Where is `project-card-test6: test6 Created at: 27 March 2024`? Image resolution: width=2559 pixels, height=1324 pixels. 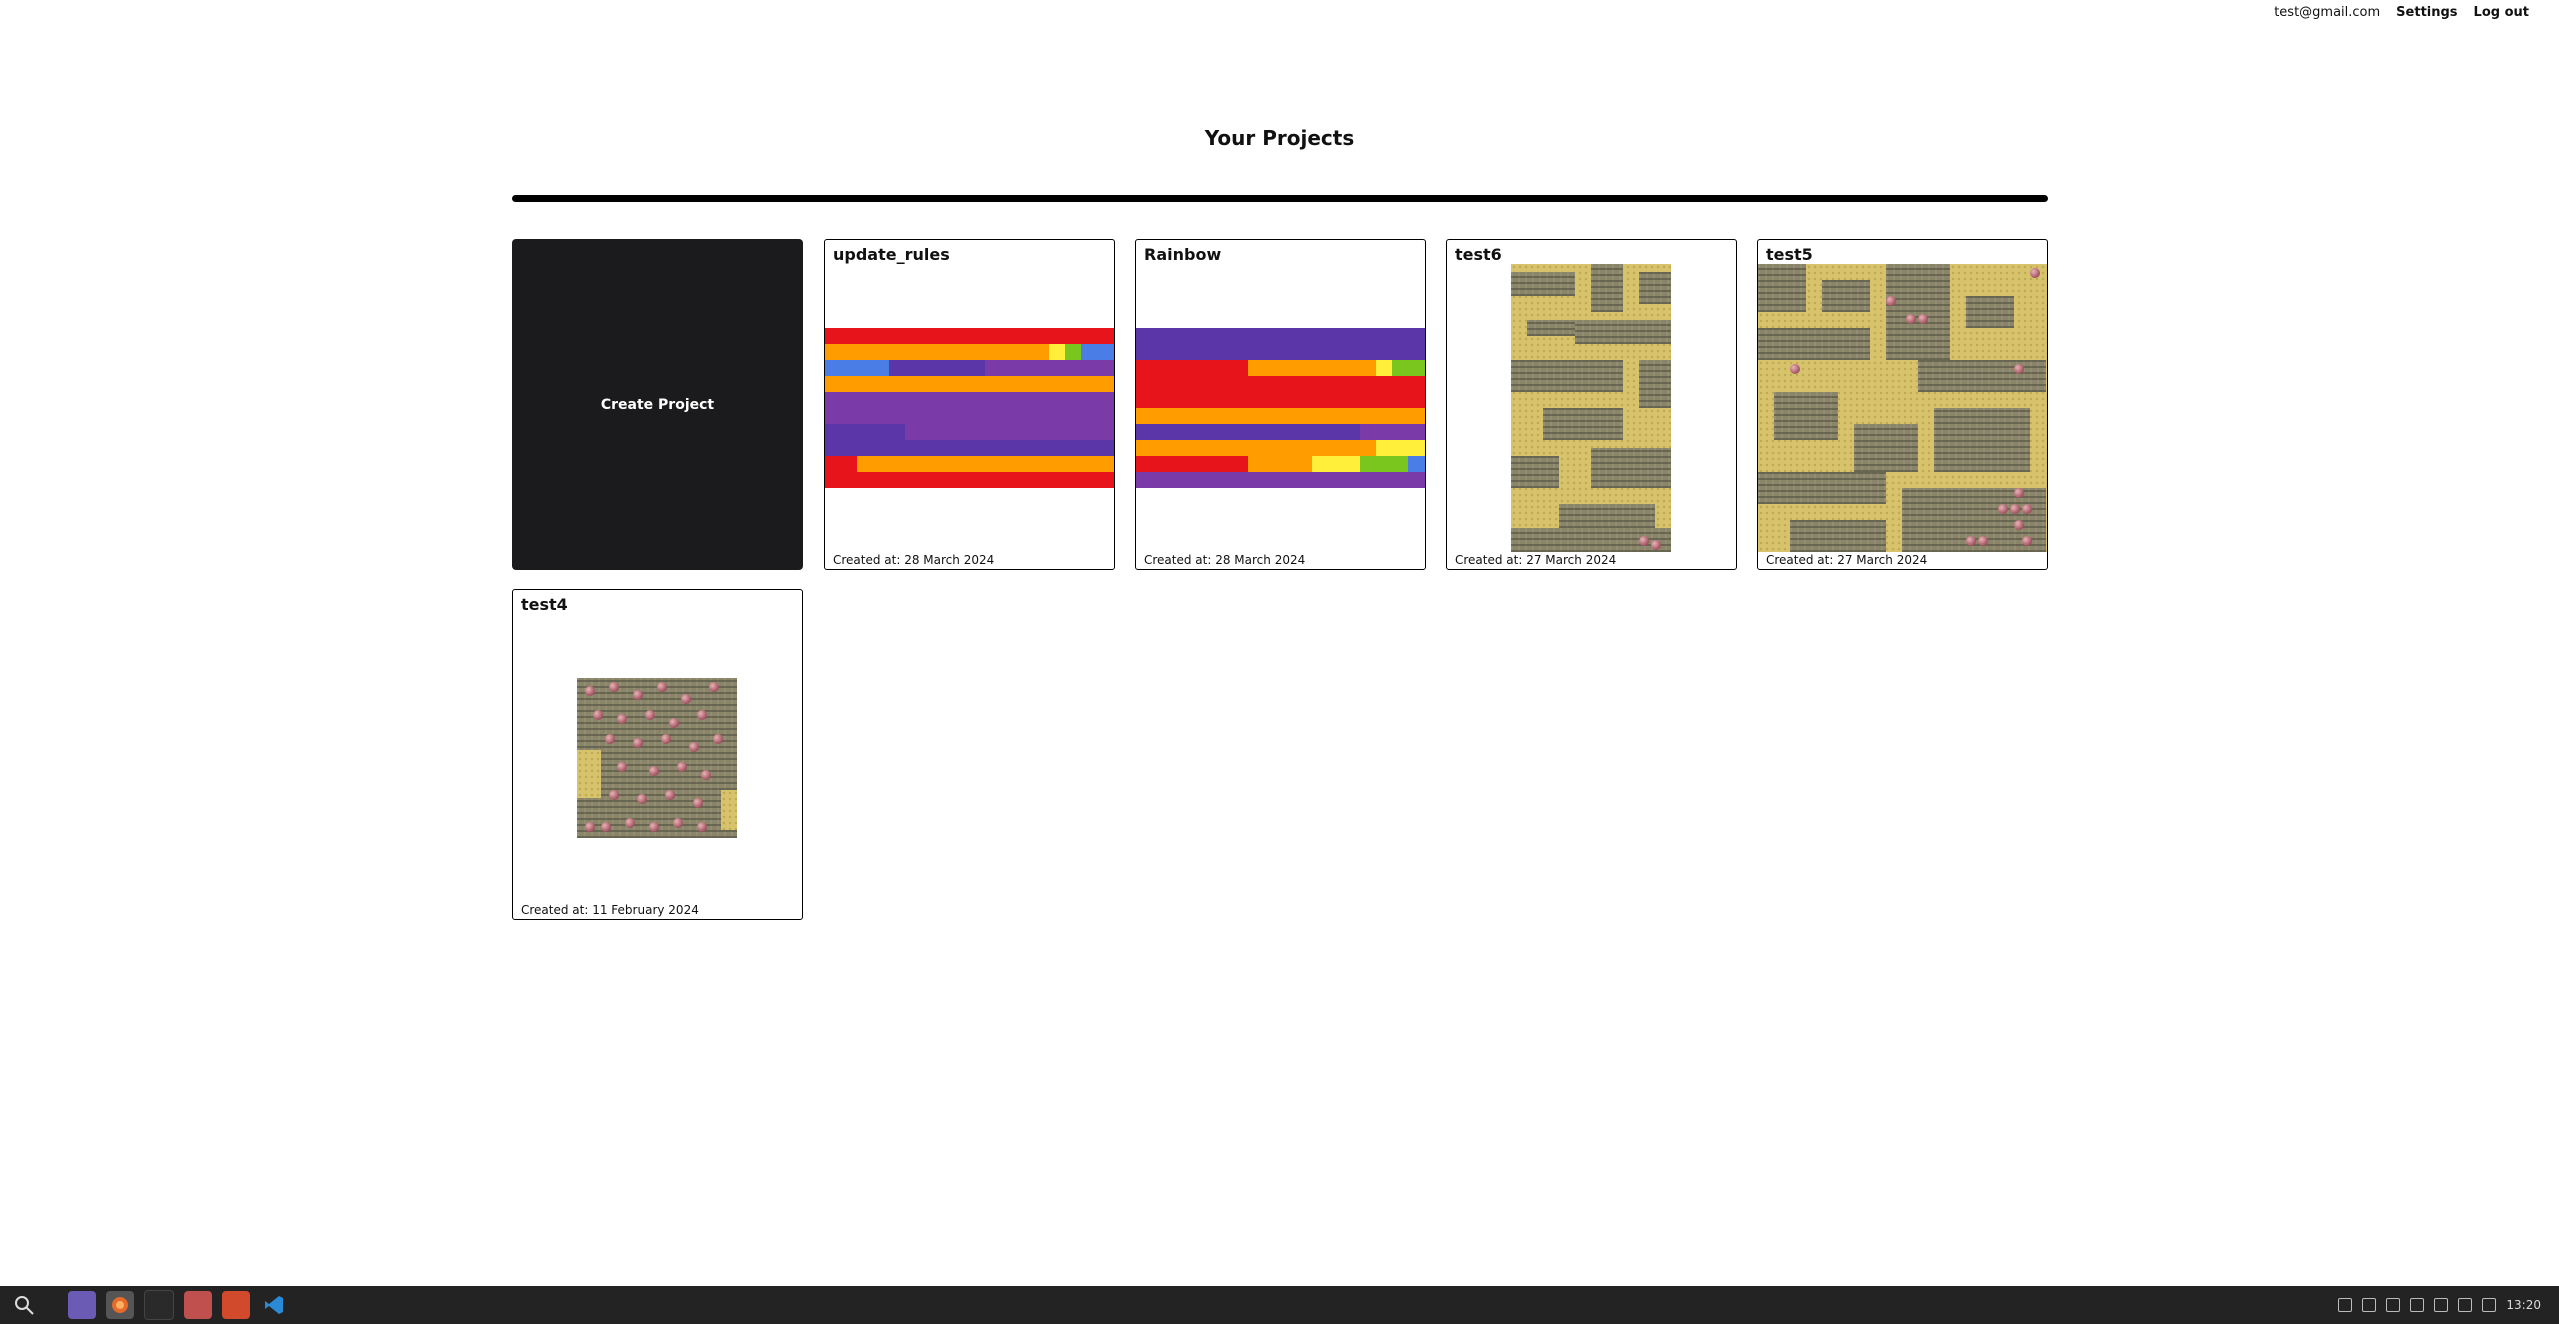 project-card-test6: test6 Created at: 27 March 2024 is located at coordinates (1591, 404).